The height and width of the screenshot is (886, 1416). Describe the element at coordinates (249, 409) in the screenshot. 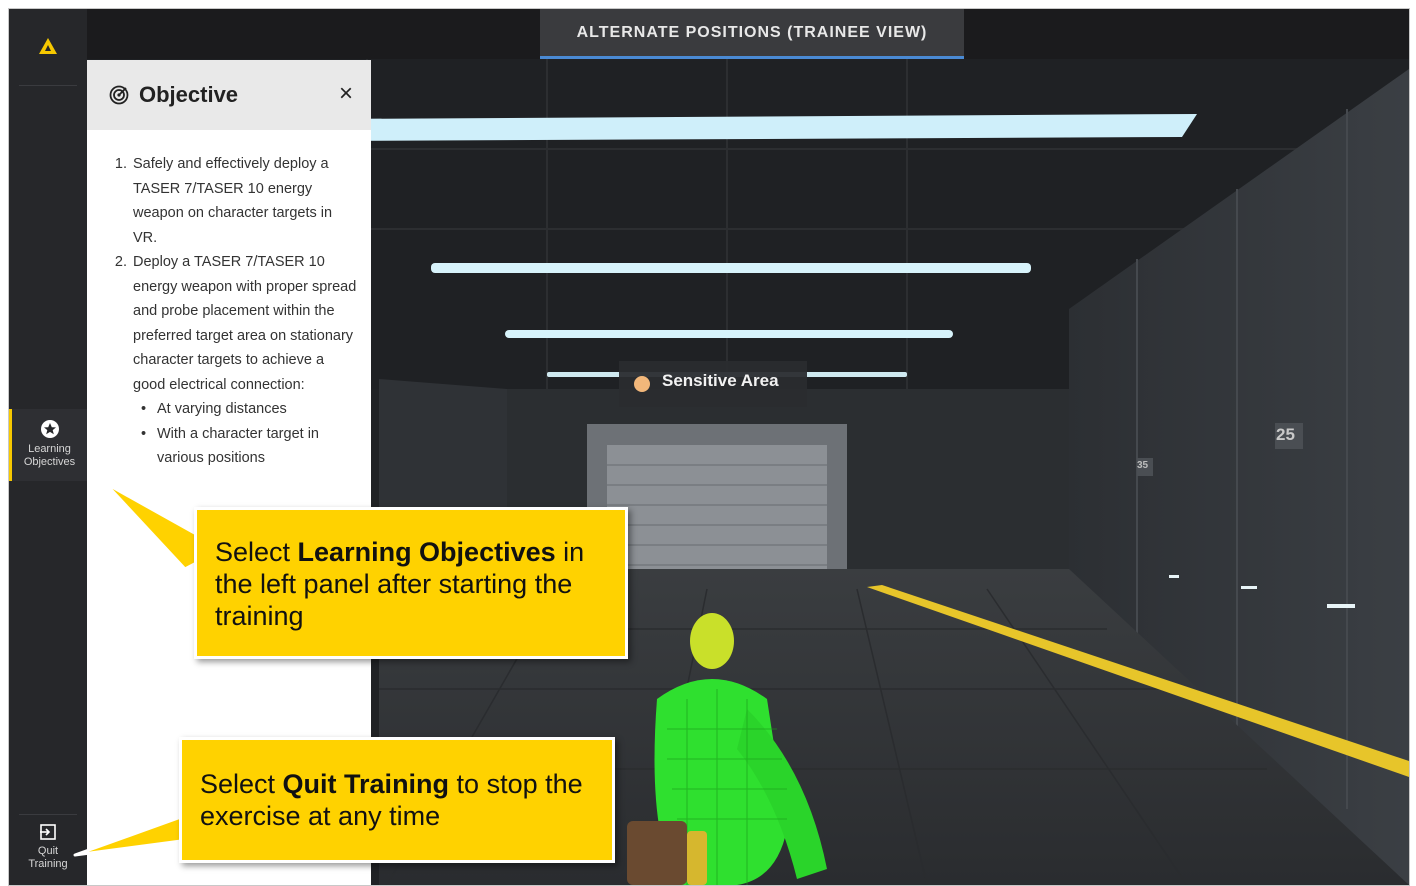

I see `objective-sub-item: At varying distances` at that location.